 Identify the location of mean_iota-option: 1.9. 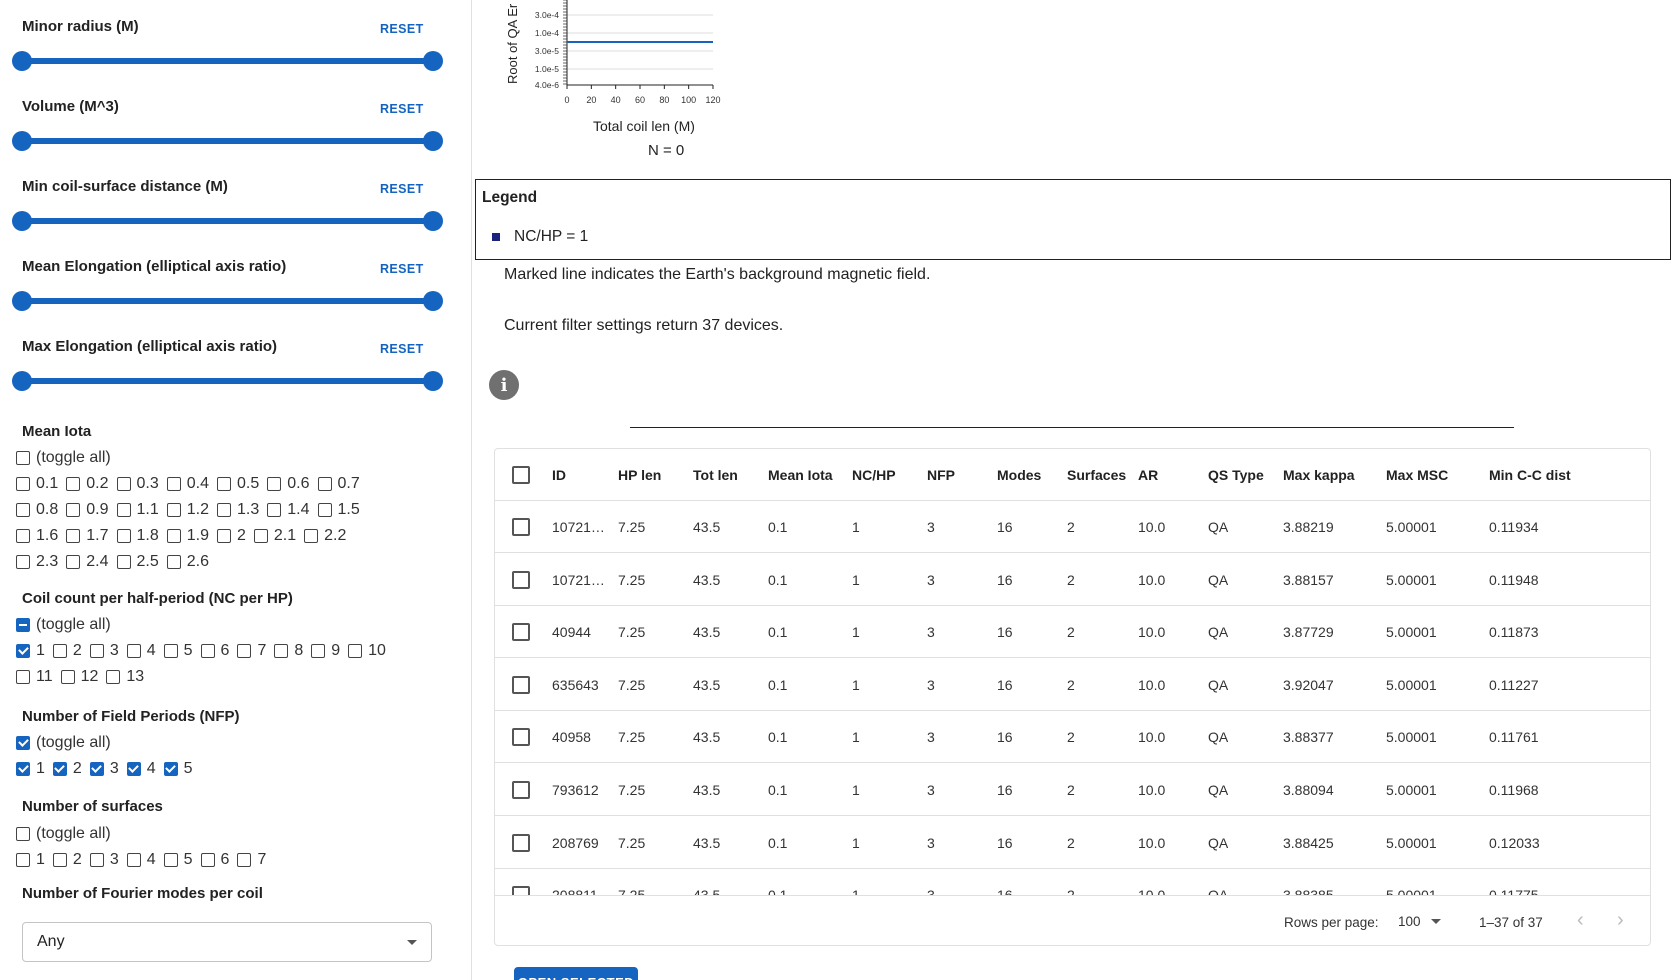
(187, 536).